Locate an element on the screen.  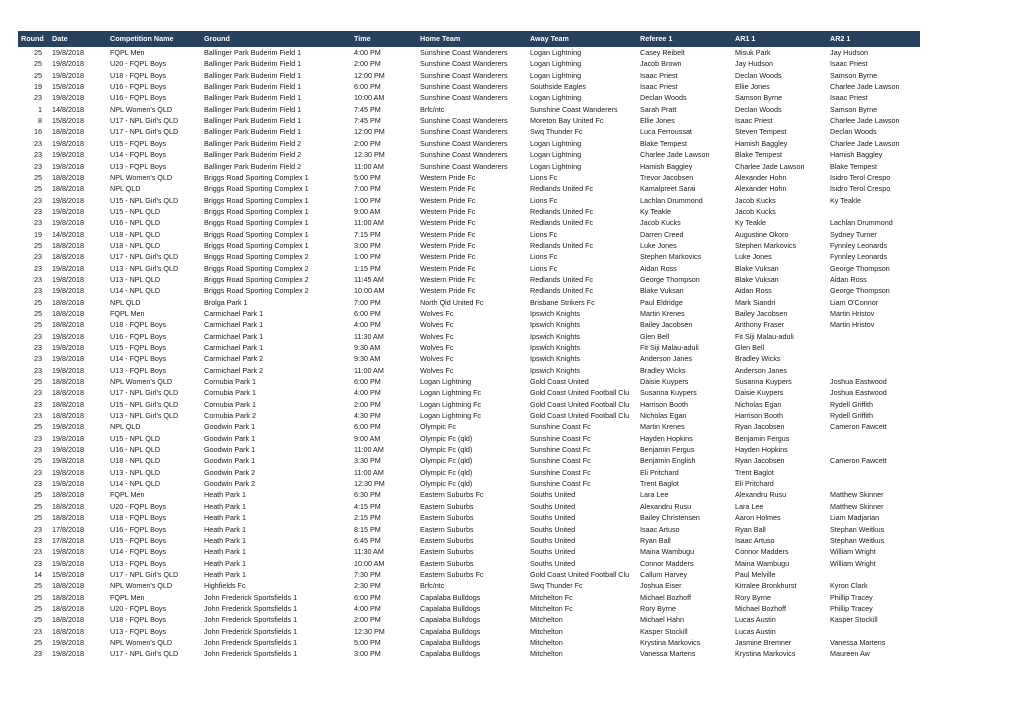
cell-home: Wolves Fc is located at coordinates (472, 313).